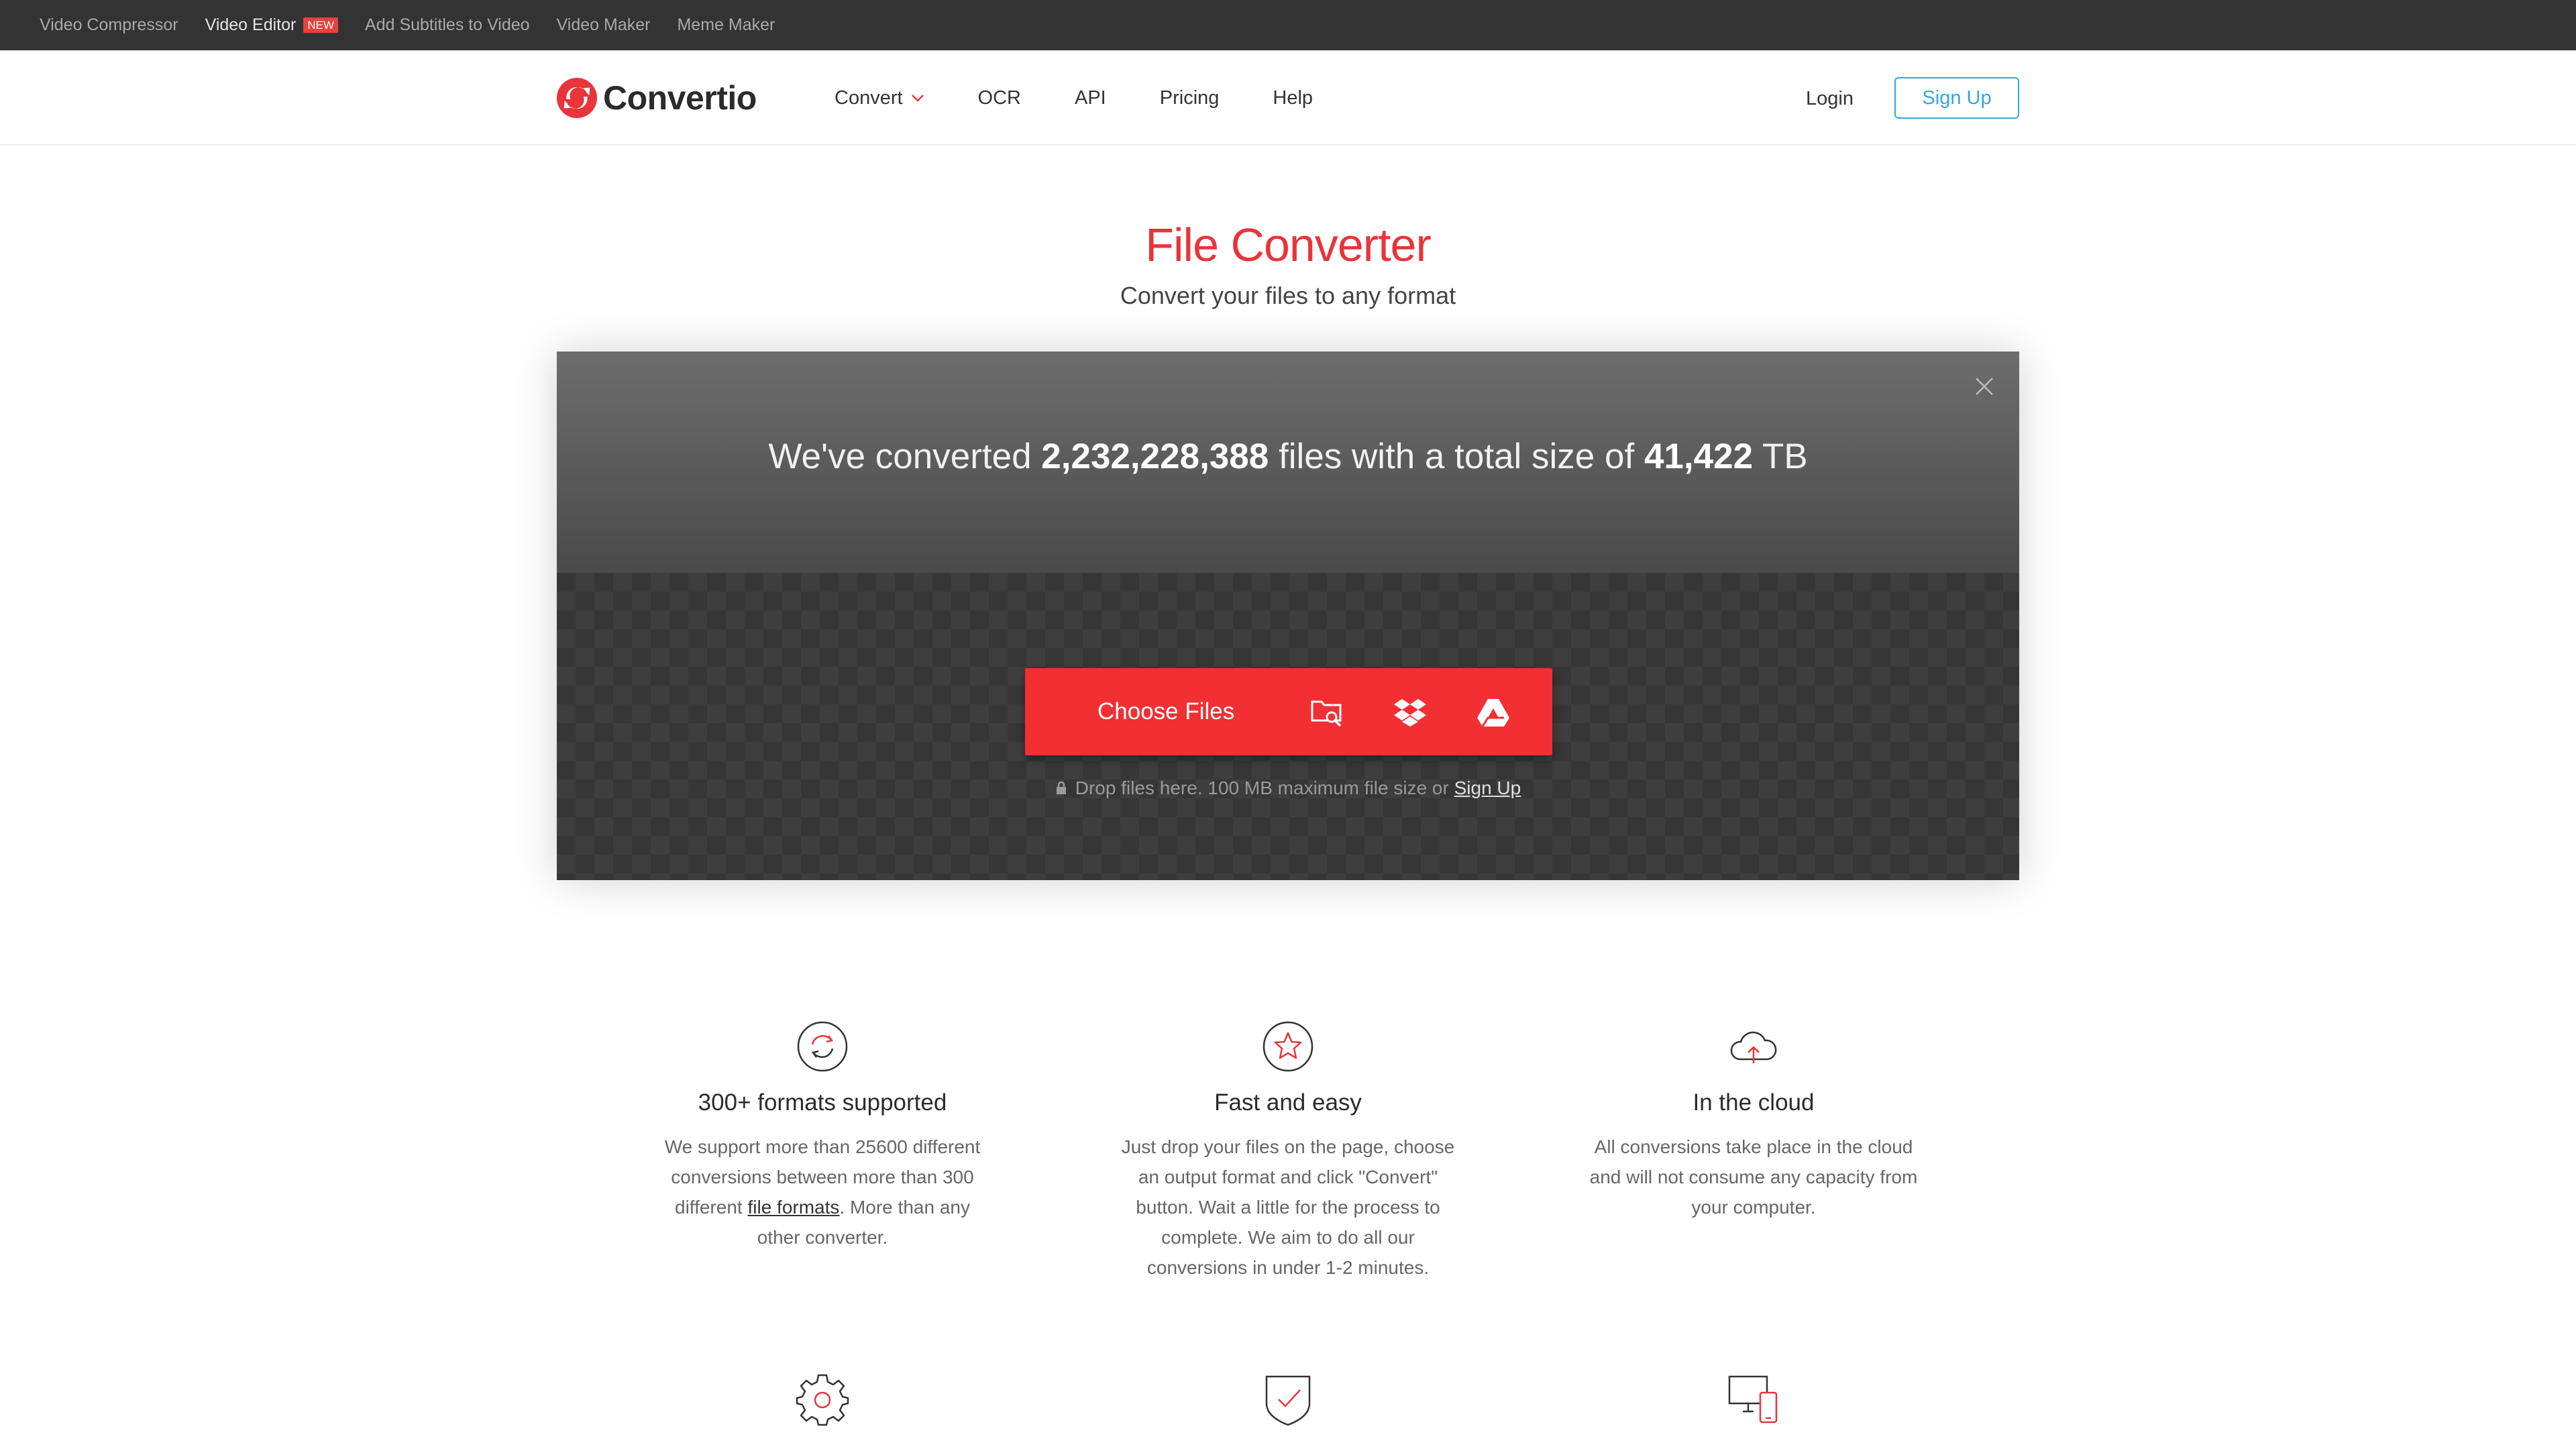 This screenshot has height=1449, width=2576. Describe the element at coordinates (1288, 245) in the screenshot. I see `page-title: File Converter` at that location.